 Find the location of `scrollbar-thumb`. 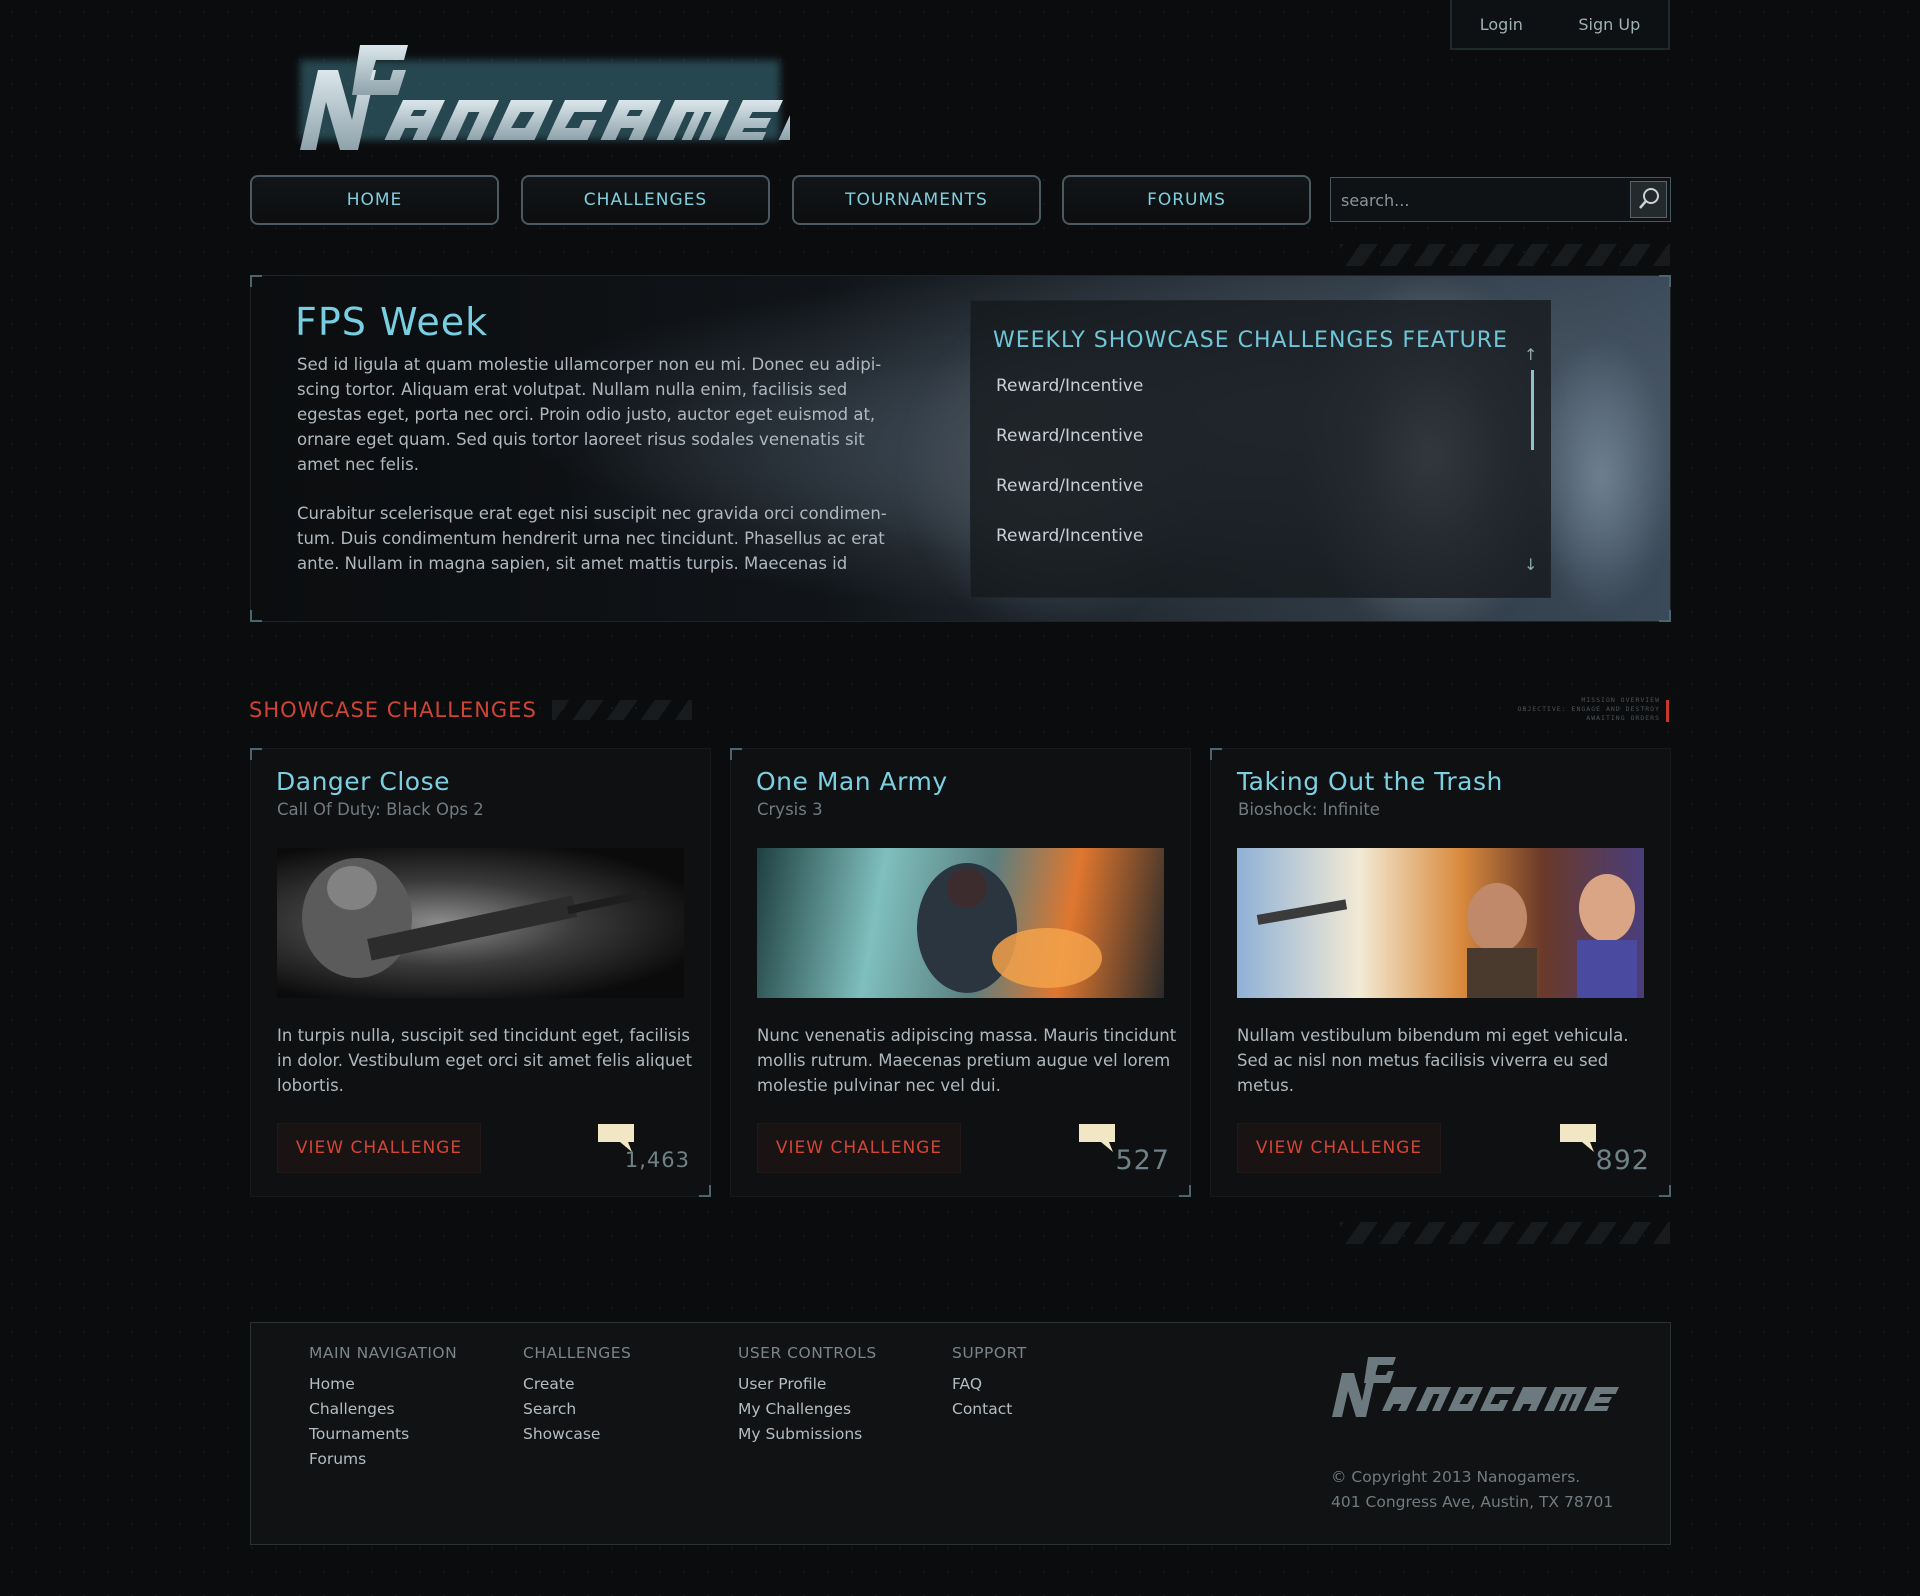

scrollbar-thumb is located at coordinates (1532, 410).